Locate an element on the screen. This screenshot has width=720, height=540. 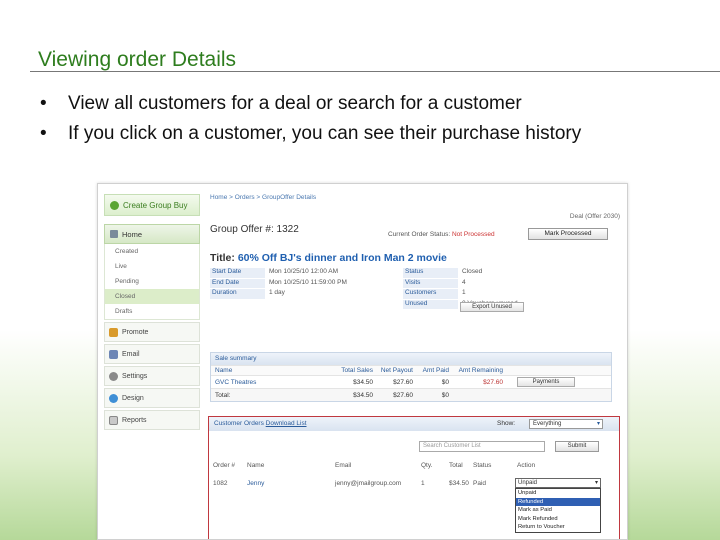
column-header: Email is located at coordinates (343, 465).